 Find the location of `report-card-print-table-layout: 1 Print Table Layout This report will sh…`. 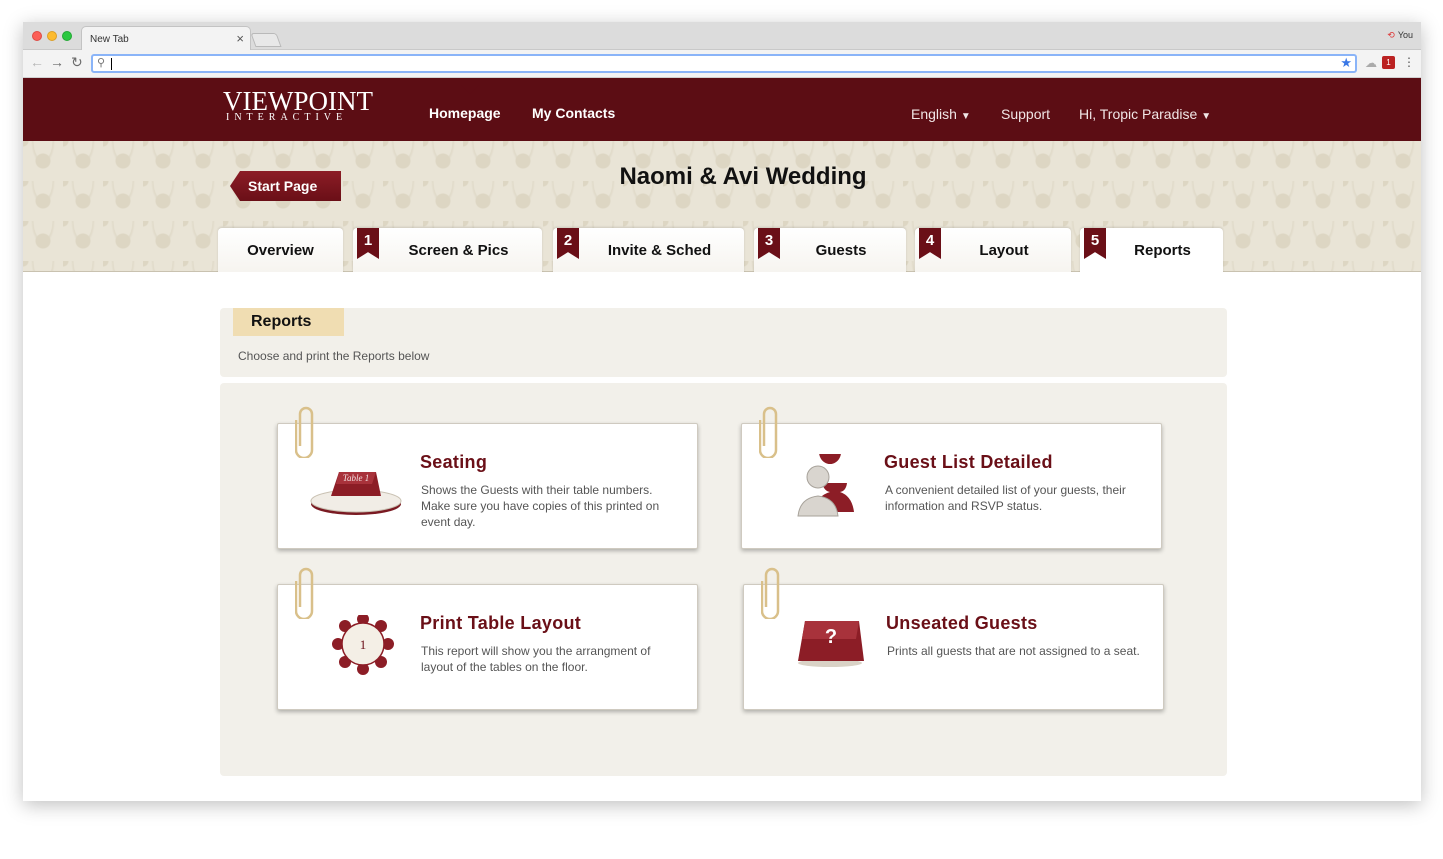

report-card-print-table-layout: 1 Print Table Layout This report will sh… is located at coordinates (487, 638).